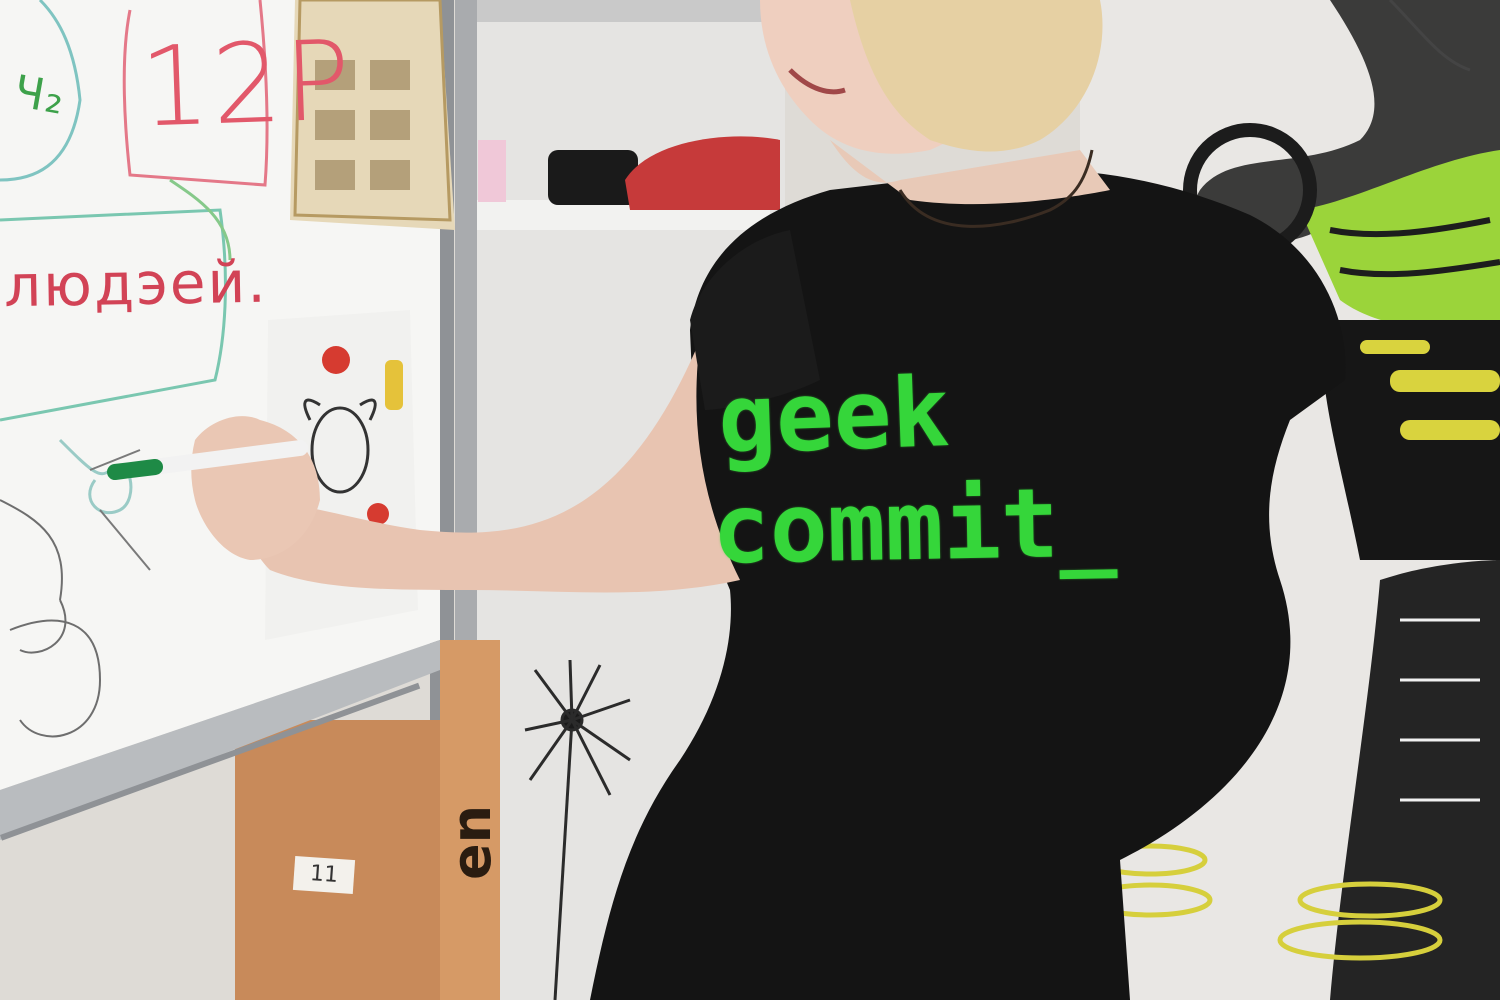 The width and height of the screenshot is (1500, 1000). Describe the element at coordinates (39, 95) in the screenshot. I see `whiteboard-corner-mark: Ч₂` at that location.